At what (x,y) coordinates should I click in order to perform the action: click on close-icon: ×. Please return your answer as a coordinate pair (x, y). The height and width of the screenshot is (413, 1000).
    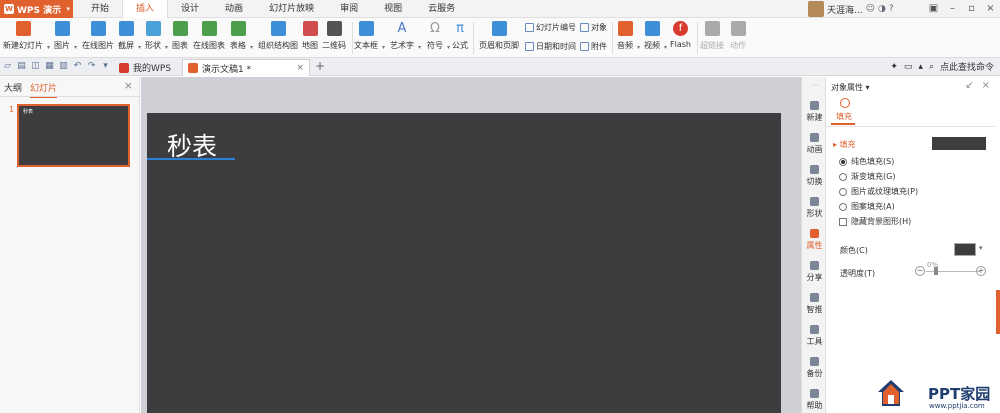
    Looking at the image, I should click on (990, 9).